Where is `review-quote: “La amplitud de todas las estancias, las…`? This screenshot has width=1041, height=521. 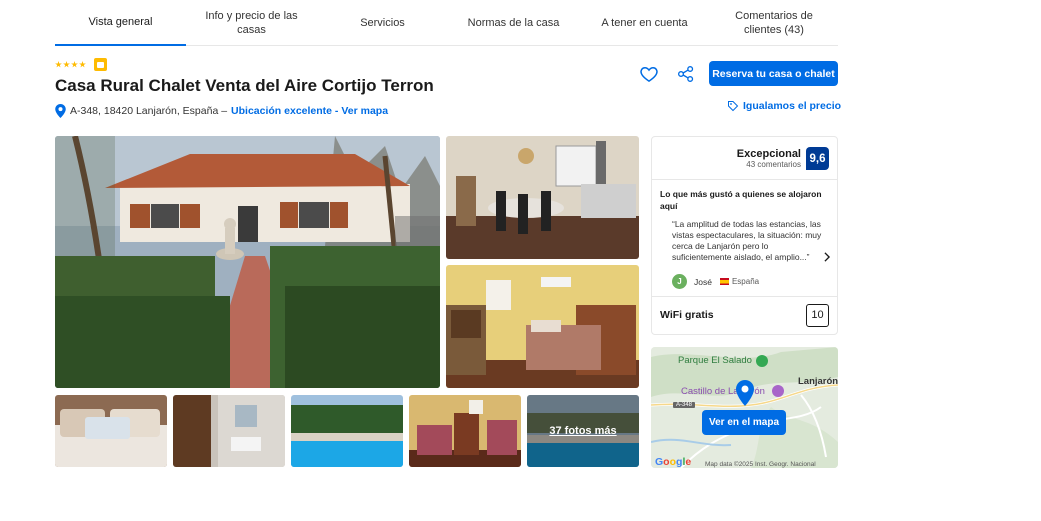 review-quote: “La amplitud de todas las estancias, las… is located at coordinates (747, 240).